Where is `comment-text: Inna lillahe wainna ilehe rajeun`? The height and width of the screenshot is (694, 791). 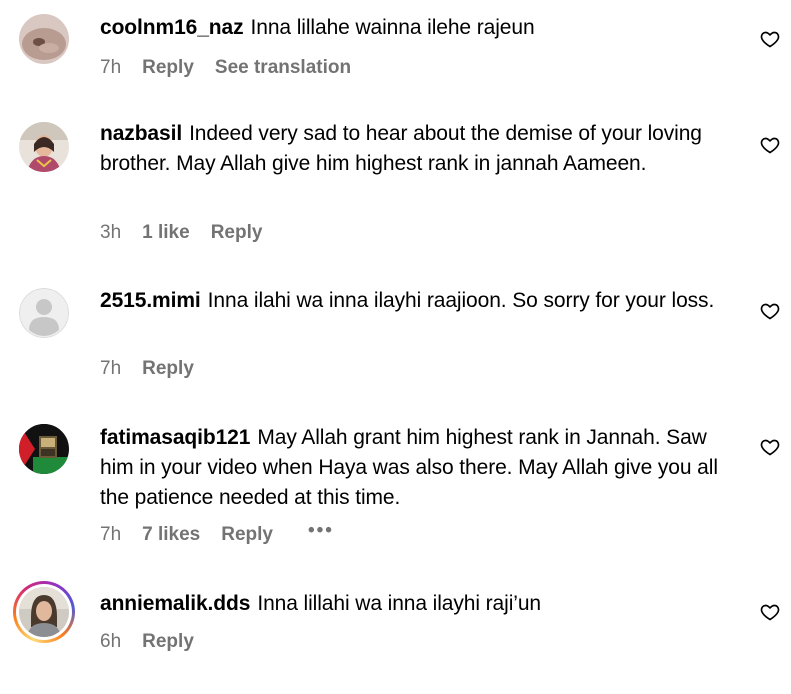 comment-text: Inna lillahe wainna ilehe rajeun is located at coordinates (392, 27).